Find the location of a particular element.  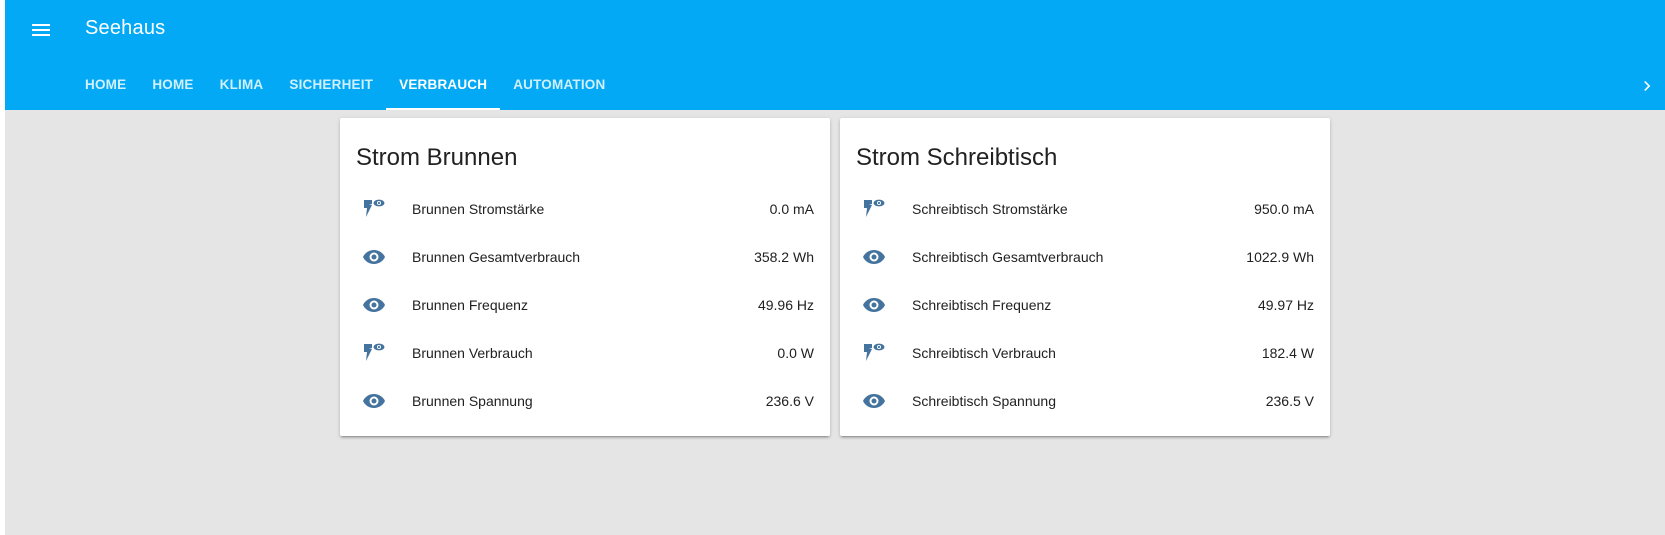

entity-value: 0.0 W is located at coordinates (795, 353).